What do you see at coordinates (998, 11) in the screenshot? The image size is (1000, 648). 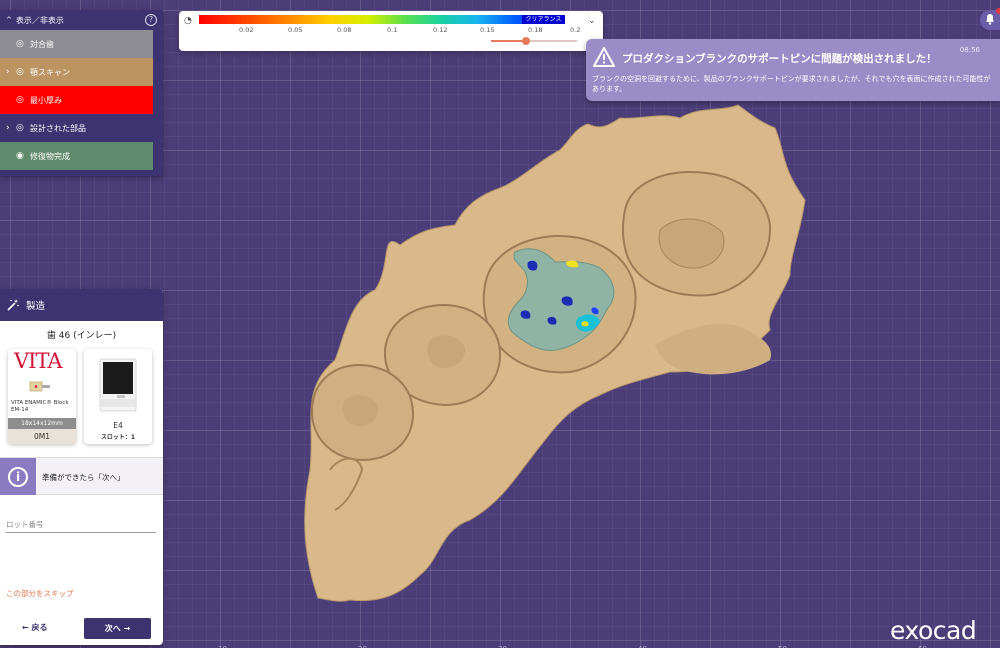 I see `notification-badge` at bounding box center [998, 11].